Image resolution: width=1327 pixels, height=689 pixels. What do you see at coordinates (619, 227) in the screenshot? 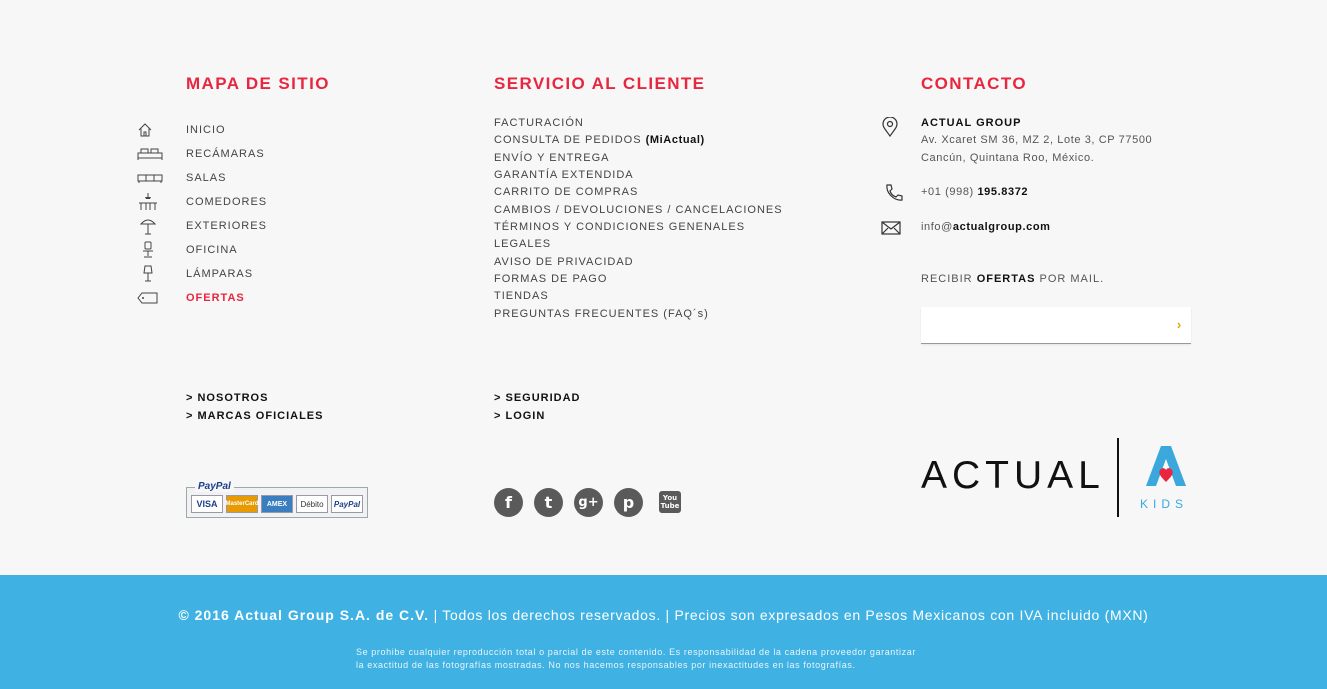
I see `service-link-terminos: TÉRMINOS Y CONDICIONES GENENALES` at bounding box center [619, 227].